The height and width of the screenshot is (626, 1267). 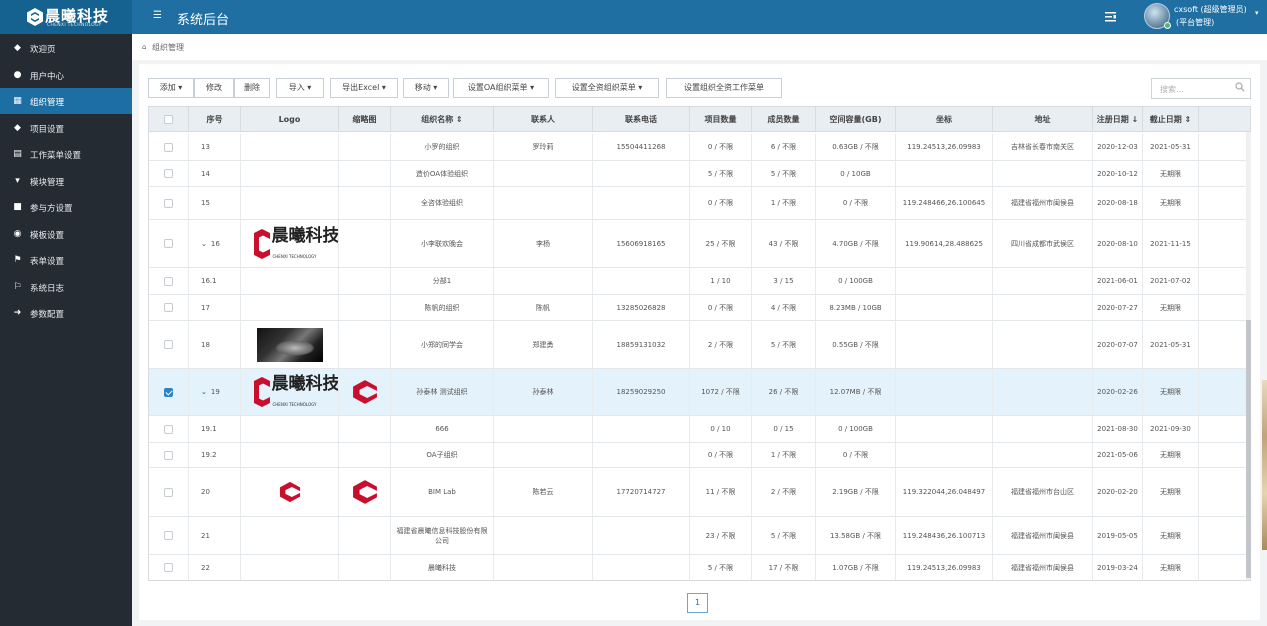 What do you see at coordinates (1118, 119) in the screenshot?
I see `column-header: 注册日期 ↓` at bounding box center [1118, 119].